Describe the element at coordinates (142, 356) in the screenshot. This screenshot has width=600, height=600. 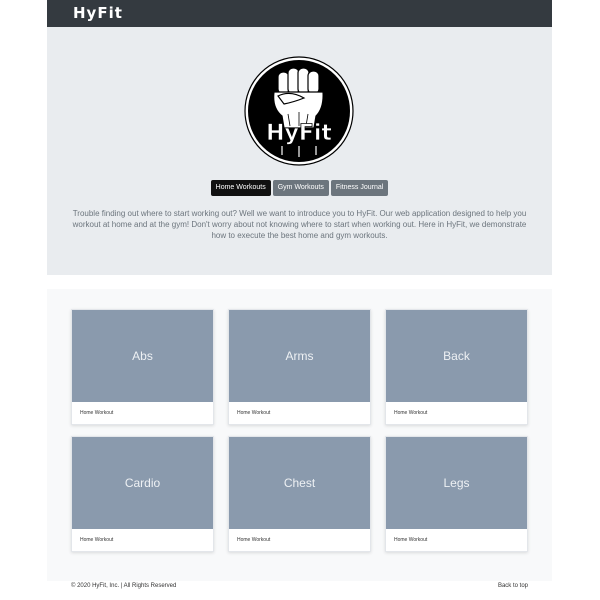
I see `card-image-abs: Abs` at that location.